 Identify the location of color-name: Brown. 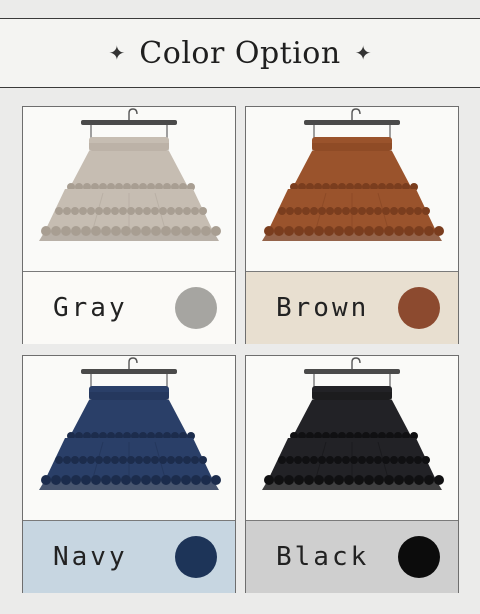
(323, 308).